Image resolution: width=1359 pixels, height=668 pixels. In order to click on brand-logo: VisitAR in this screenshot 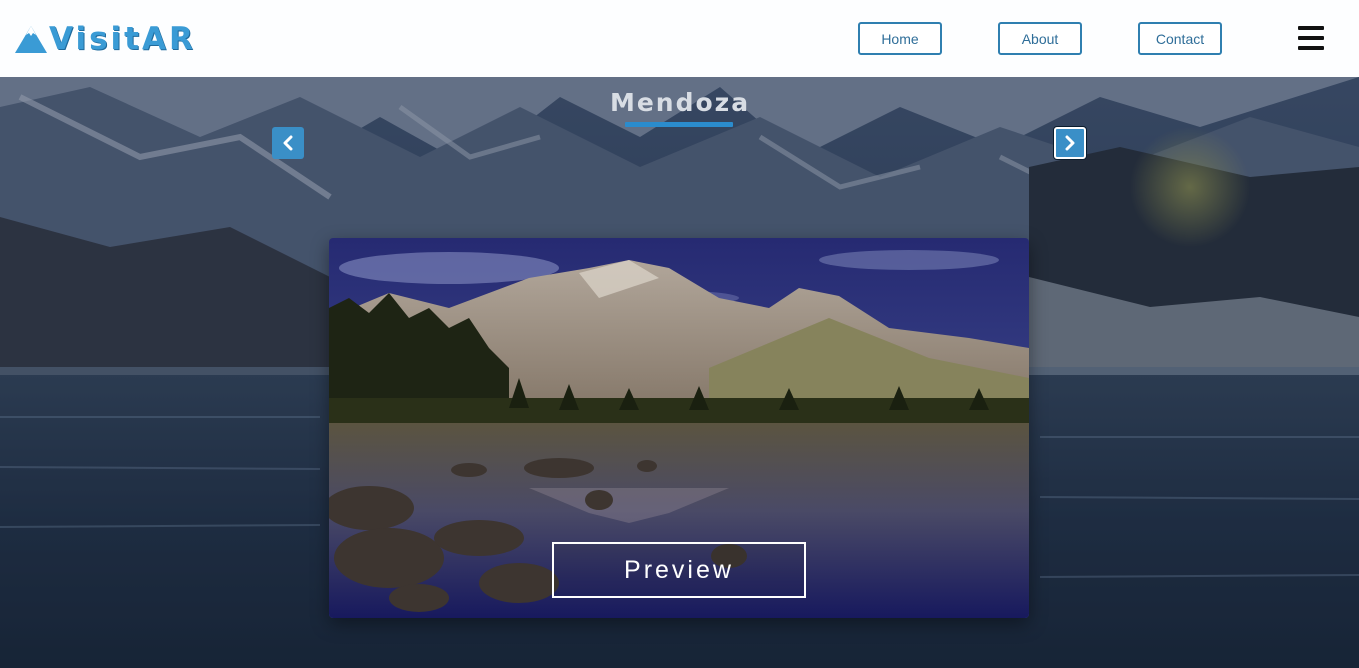, I will do `click(105, 39)`.